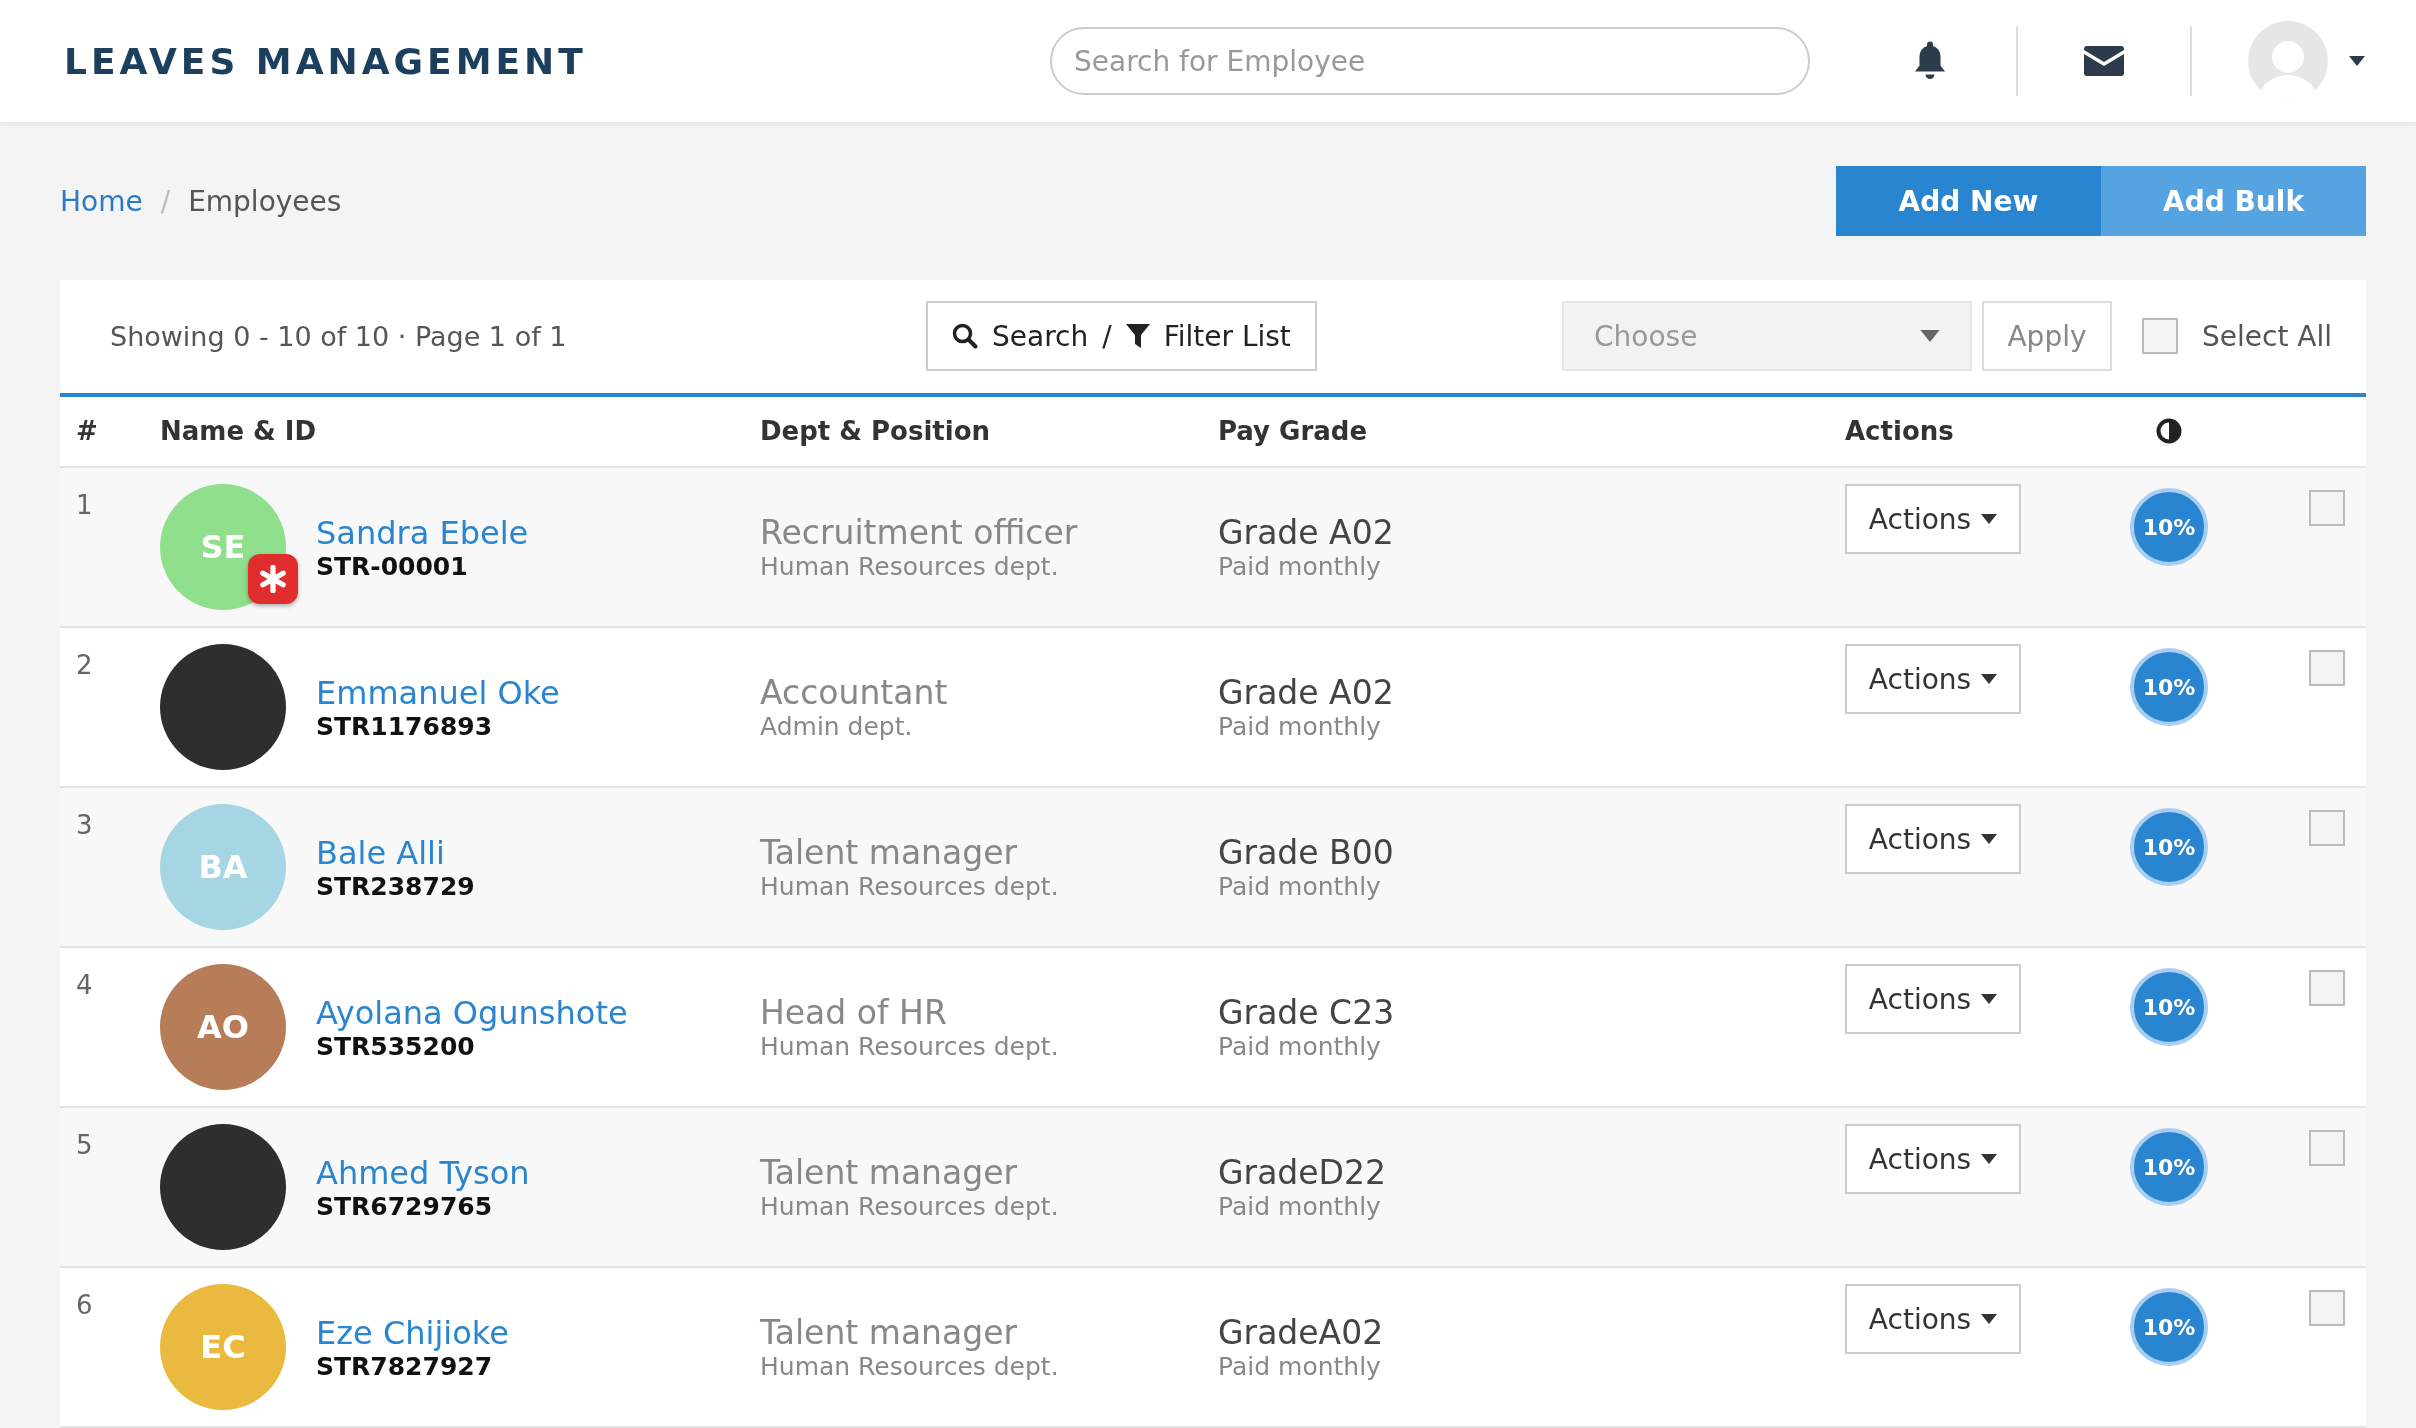 This screenshot has height=1428, width=2416. What do you see at coordinates (395, 852) in the screenshot?
I see `employee-name-link: Bale Alli` at bounding box center [395, 852].